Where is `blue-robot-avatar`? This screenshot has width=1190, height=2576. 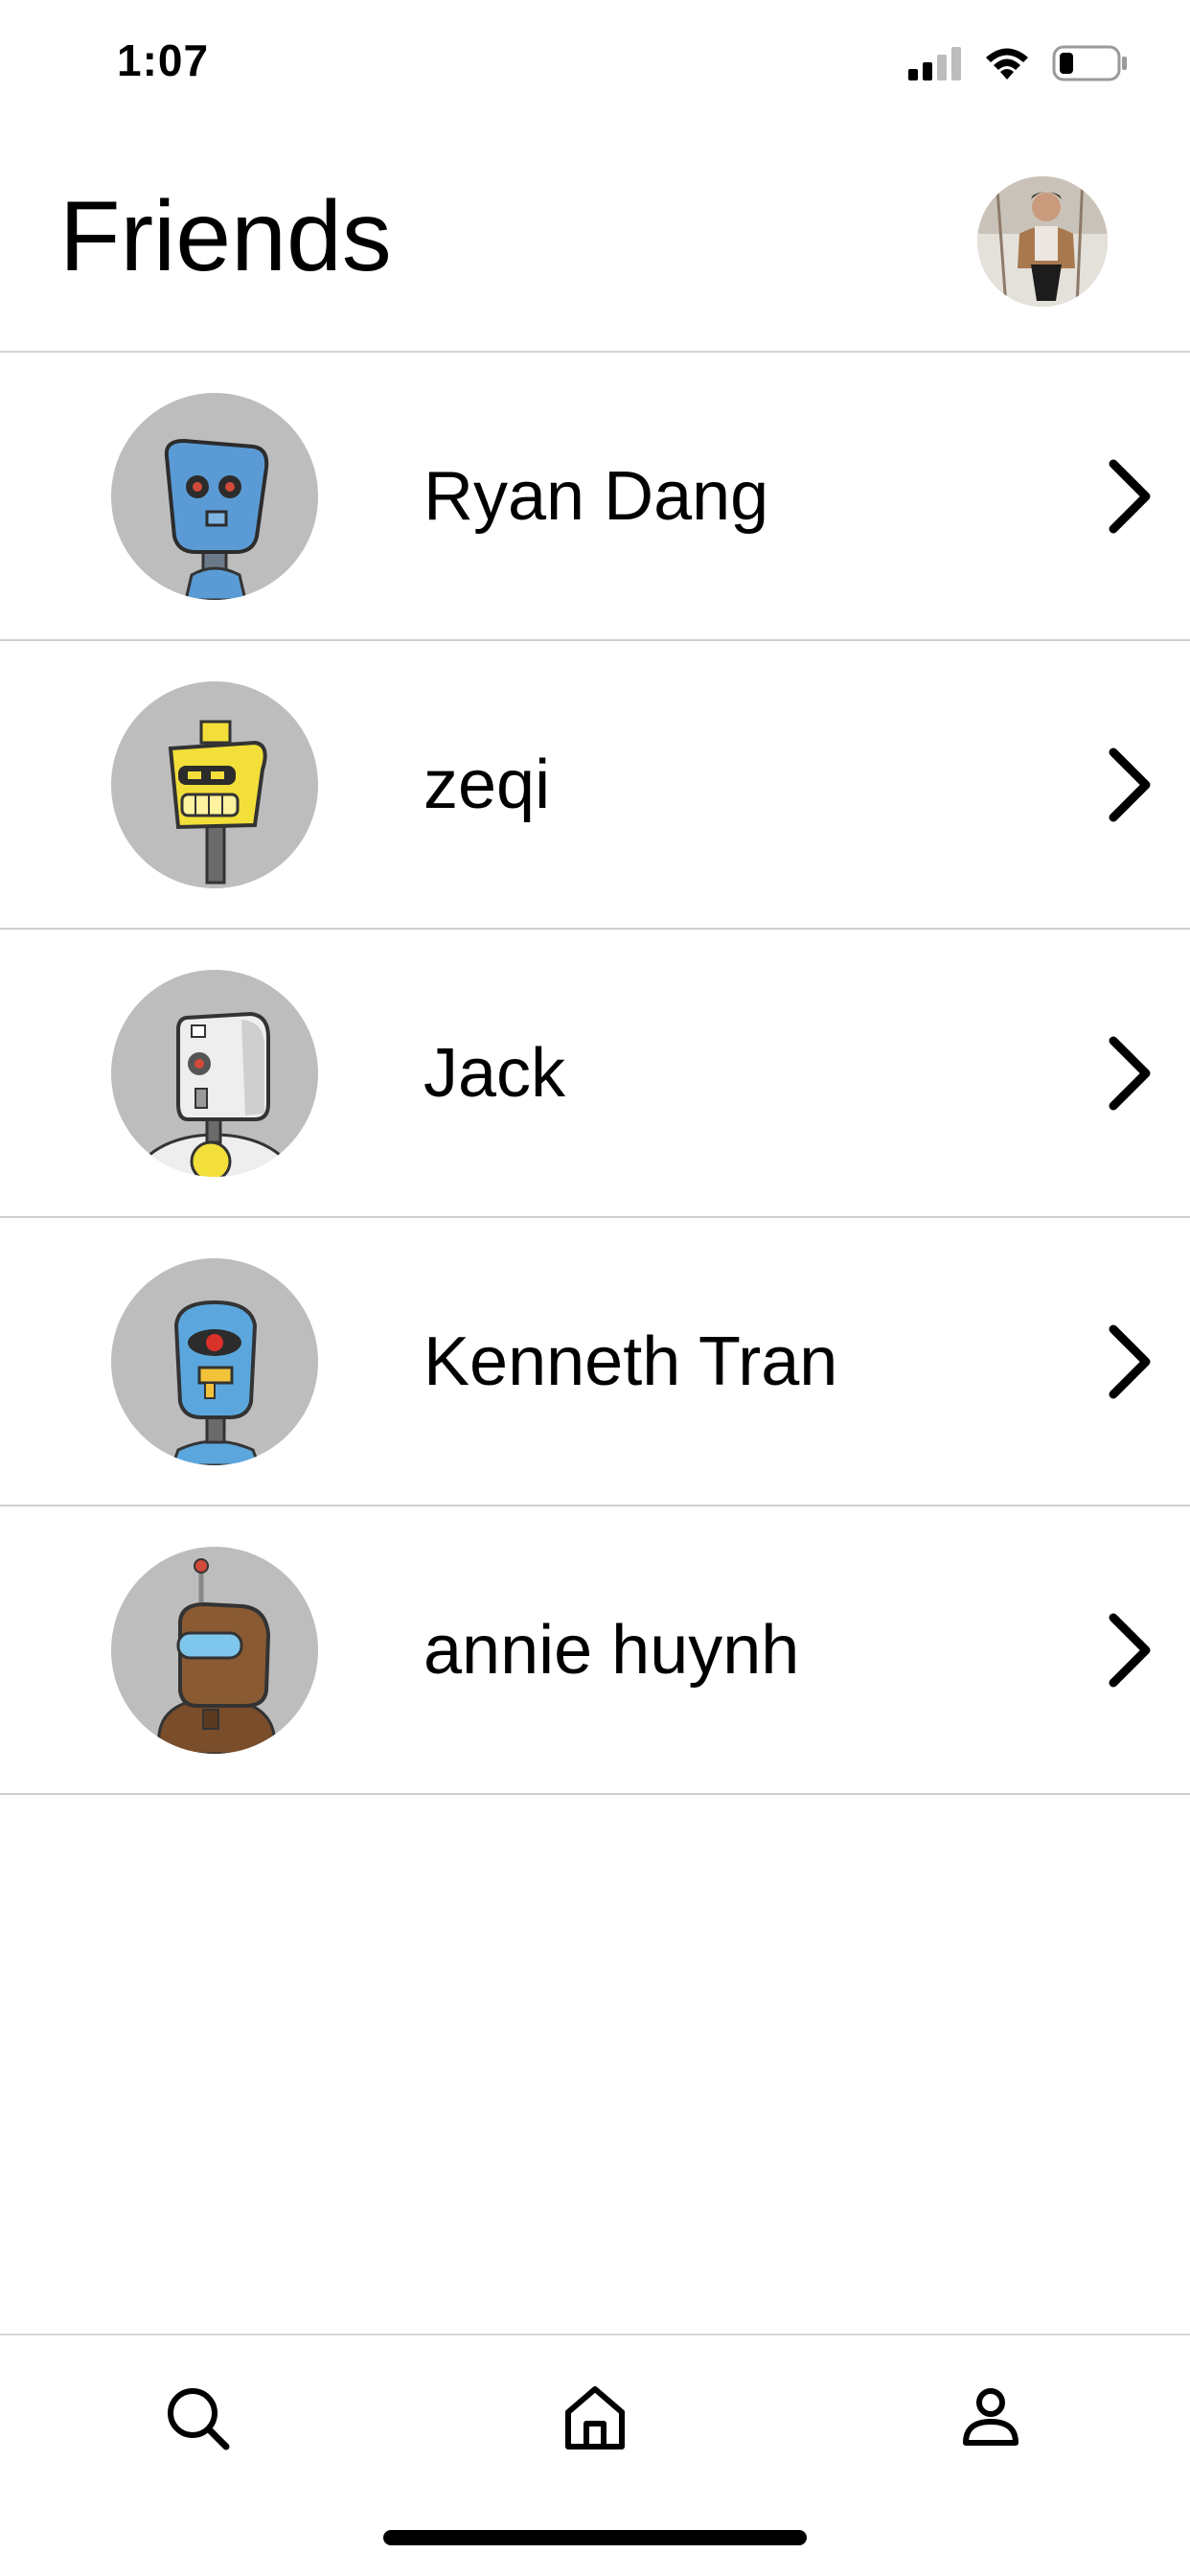 blue-robot-avatar is located at coordinates (217, 519).